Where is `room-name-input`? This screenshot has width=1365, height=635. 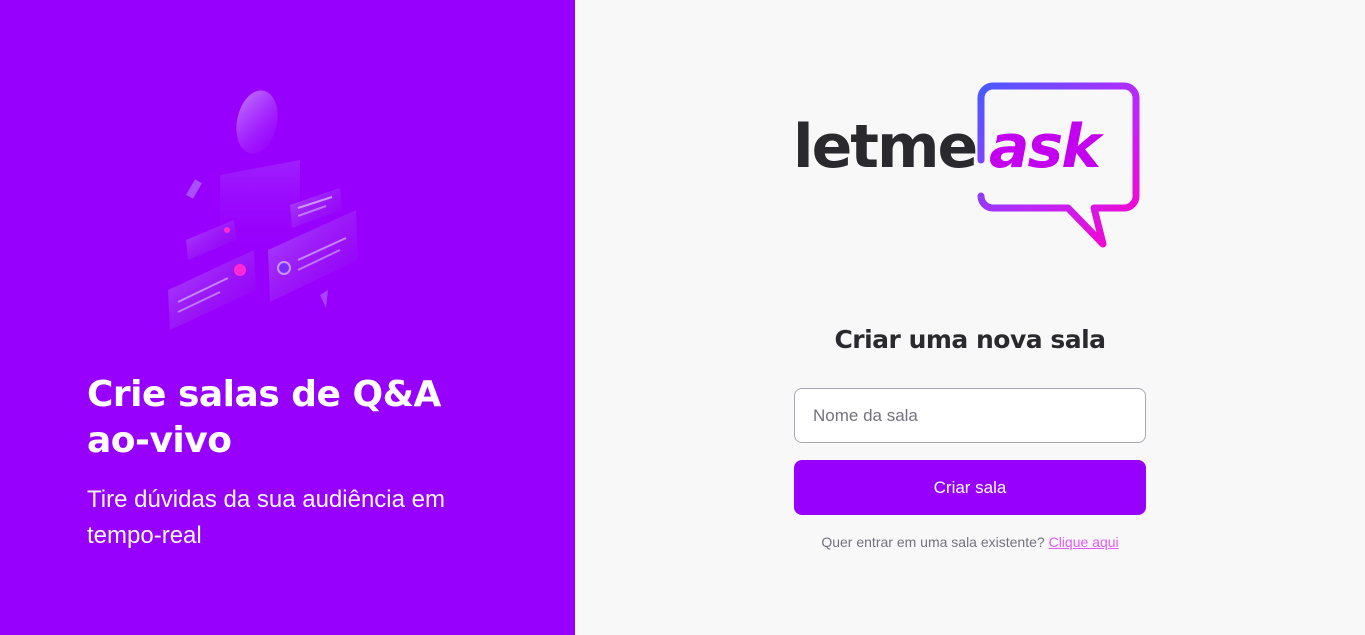
room-name-input is located at coordinates (970, 415).